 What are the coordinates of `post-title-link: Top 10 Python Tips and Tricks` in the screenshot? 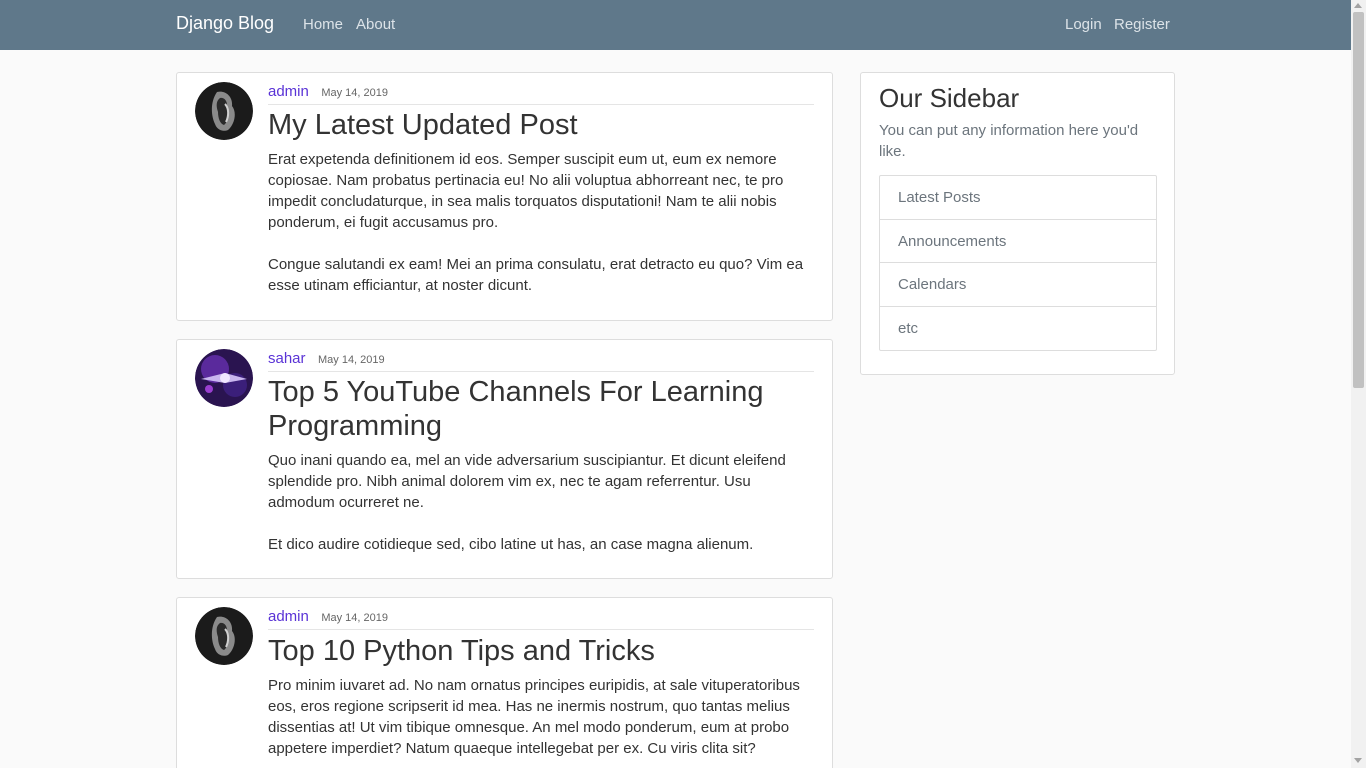 It's located at (541, 651).